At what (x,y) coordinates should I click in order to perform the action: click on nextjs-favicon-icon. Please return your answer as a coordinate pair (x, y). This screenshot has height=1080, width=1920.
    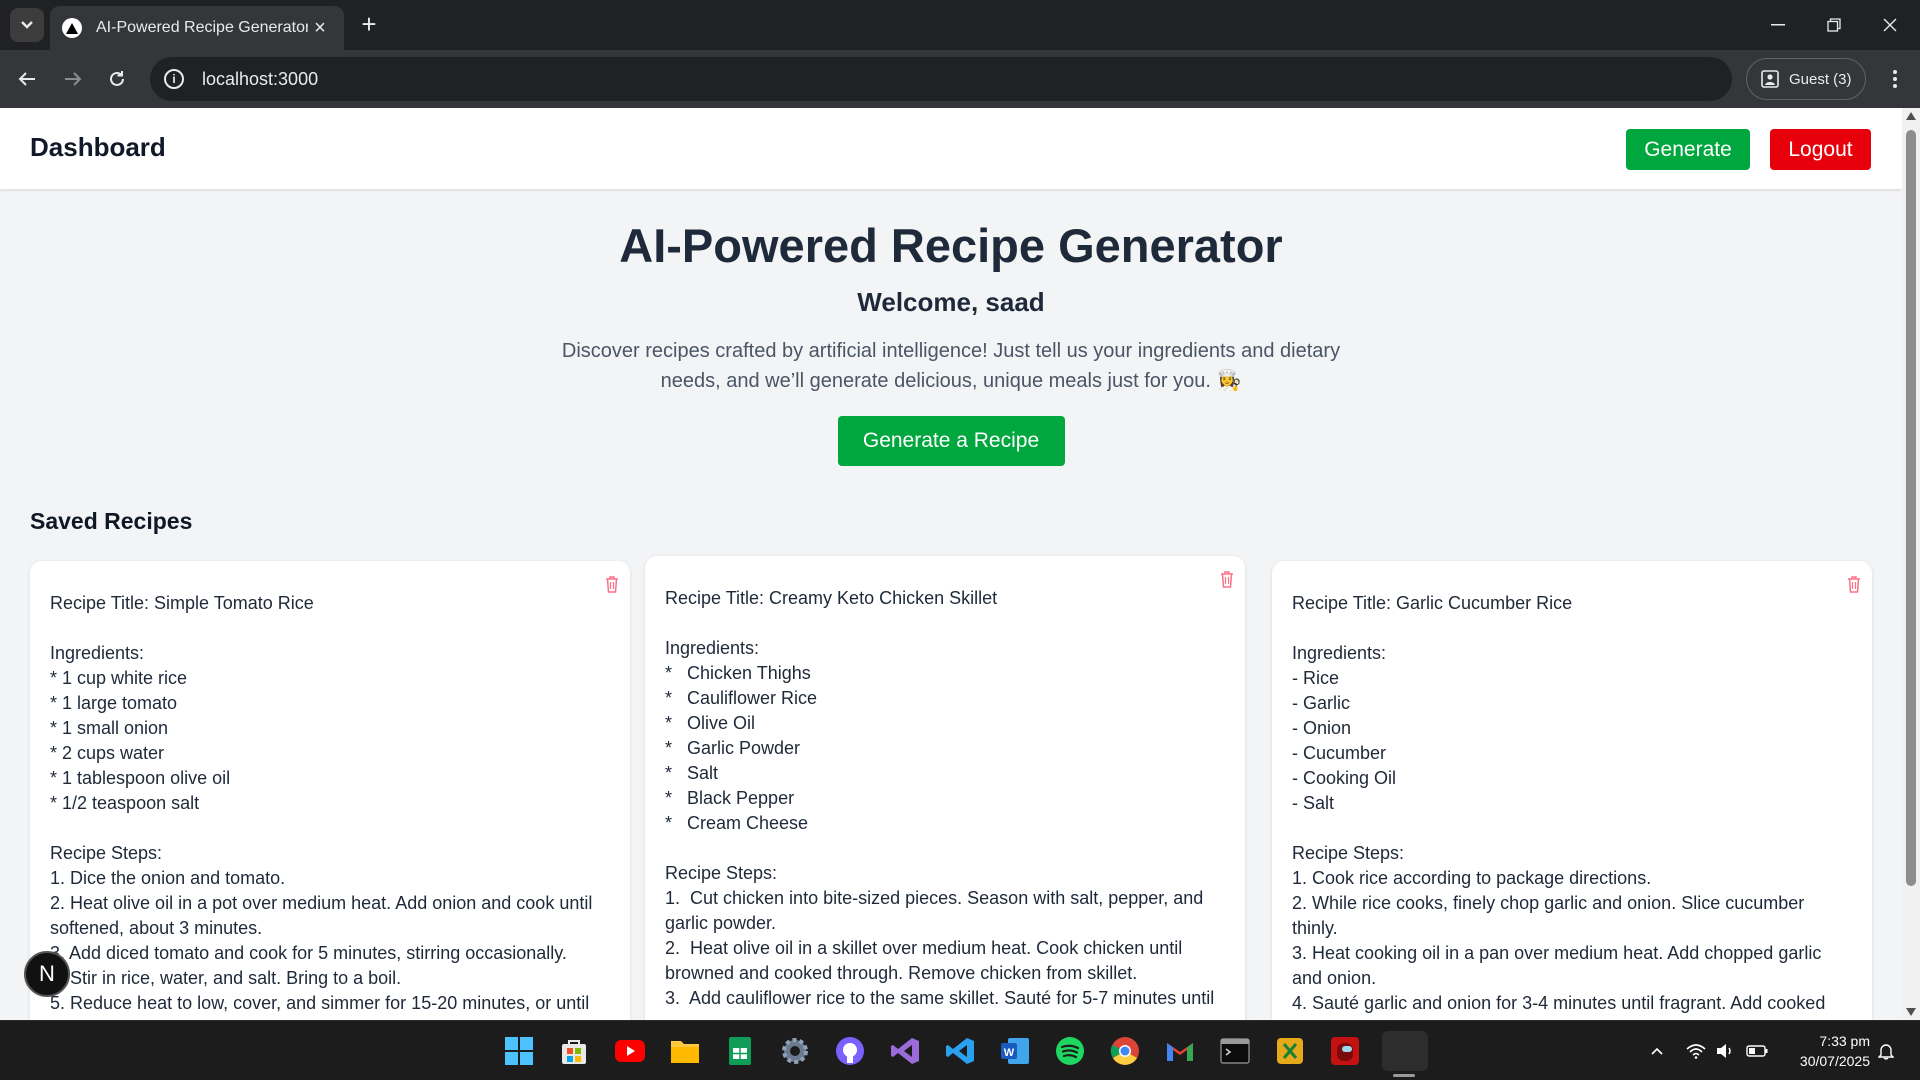
    Looking at the image, I should click on (72, 28).